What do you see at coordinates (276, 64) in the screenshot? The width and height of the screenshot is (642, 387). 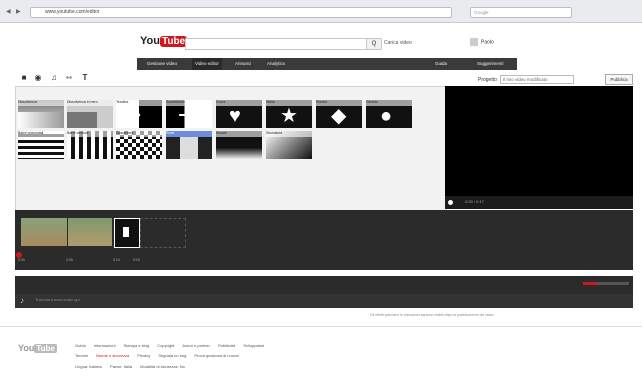 I see `tab-analytics: Analytics` at bounding box center [276, 64].